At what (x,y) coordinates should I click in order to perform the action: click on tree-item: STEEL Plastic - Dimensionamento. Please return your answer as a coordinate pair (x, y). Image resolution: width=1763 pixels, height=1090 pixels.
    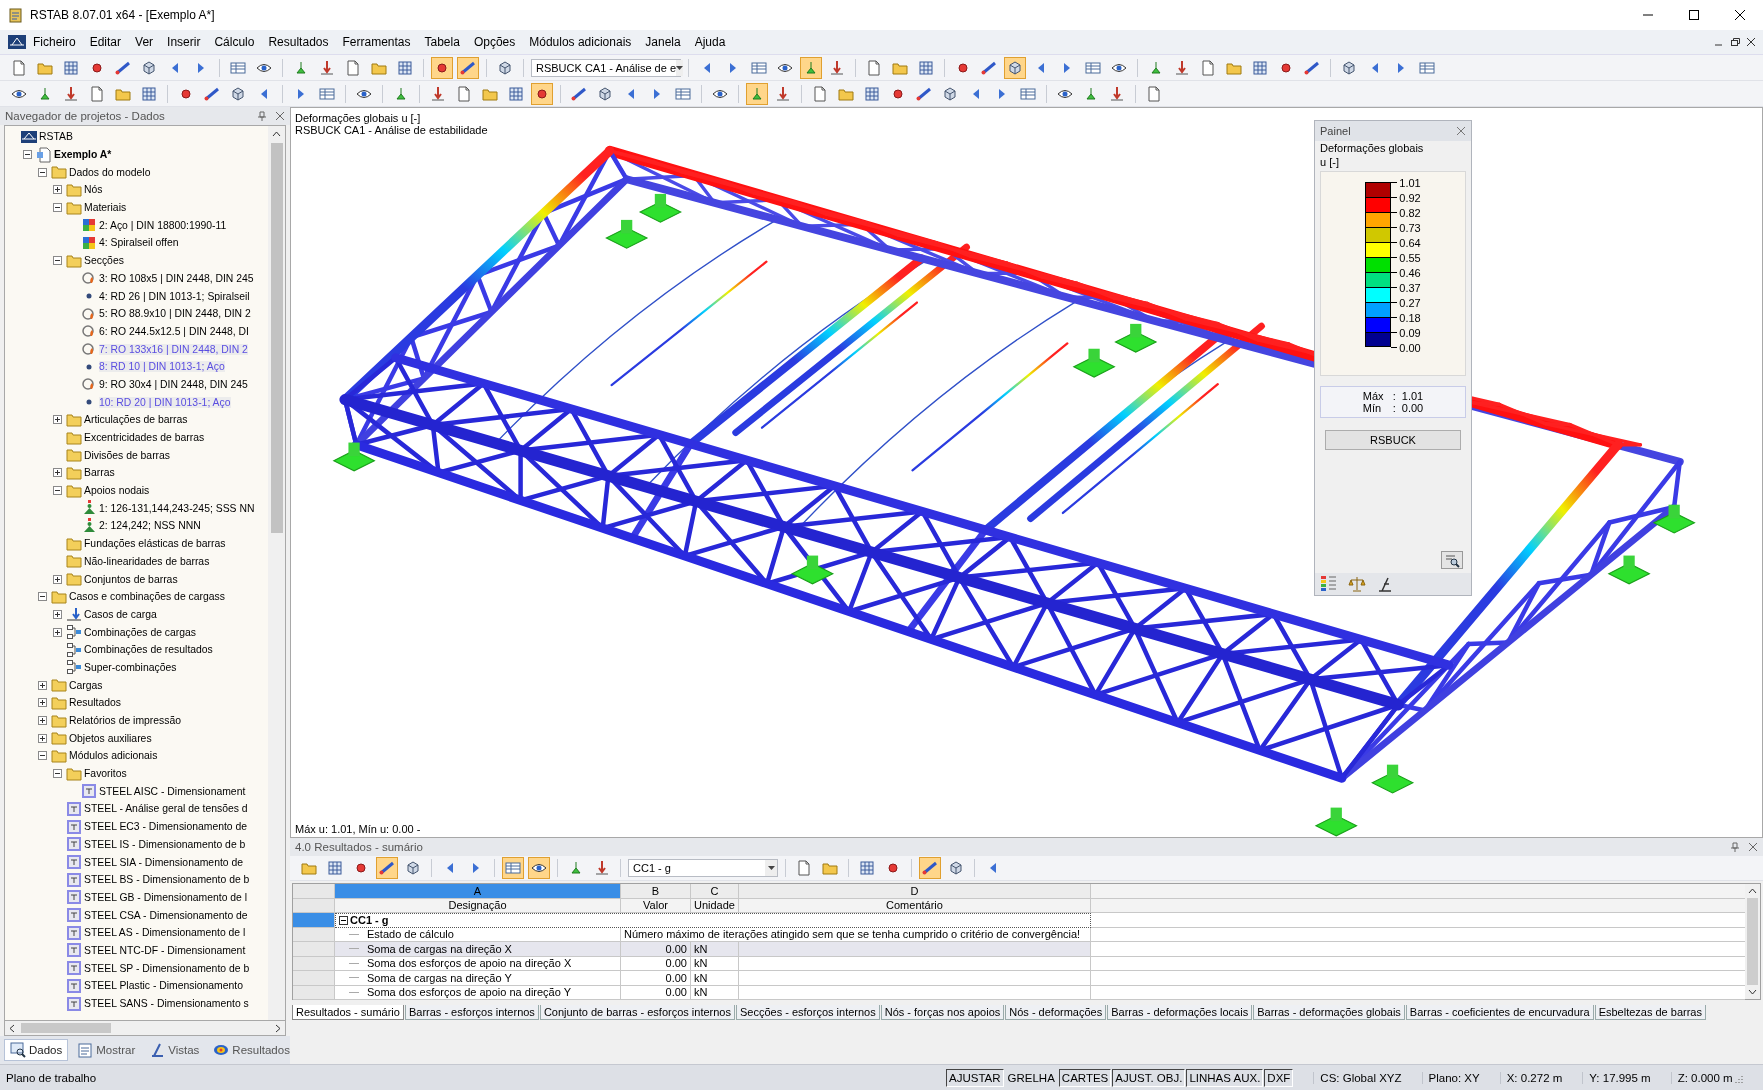
    Looking at the image, I should click on (163, 986).